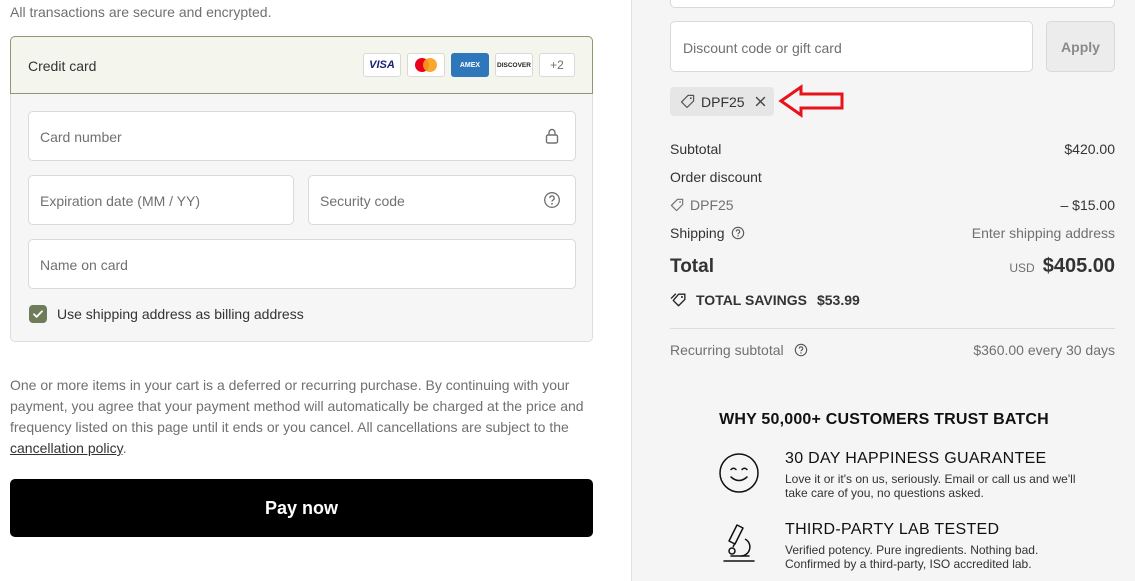  Describe the element at coordinates (892, 149) in the screenshot. I see `subtotal-row: Subtotal $420.00` at that location.